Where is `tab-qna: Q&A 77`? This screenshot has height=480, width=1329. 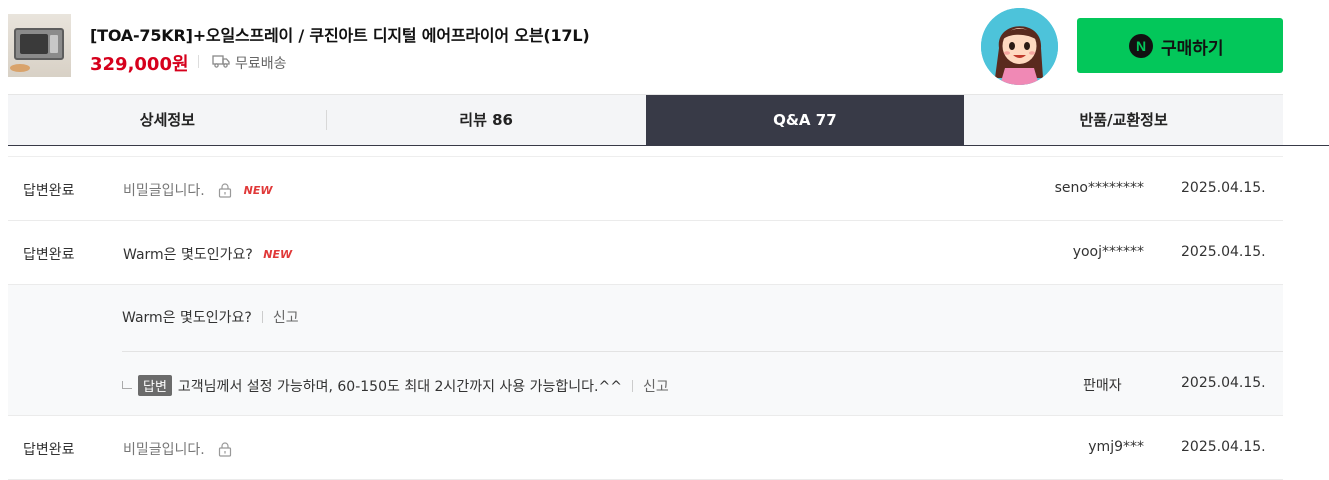
tab-qna: Q&A 77 is located at coordinates (805, 120).